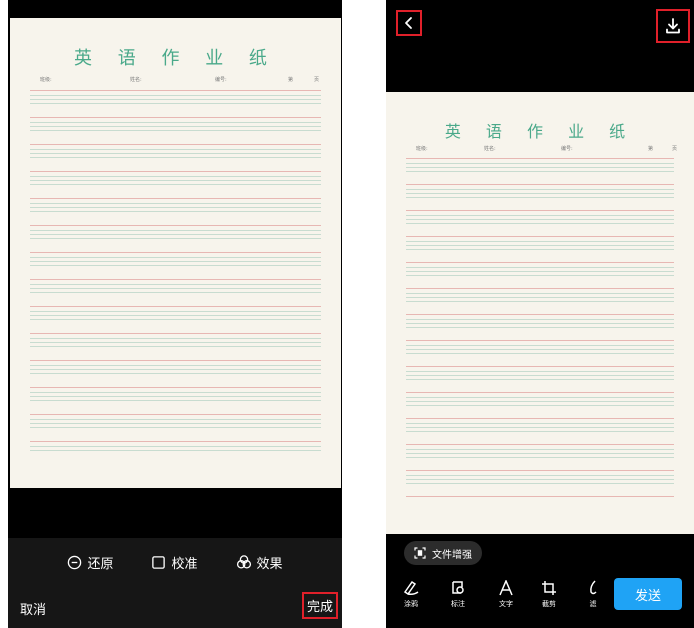 The image size is (694, 628). I want to click on document-enhance-label: 文件增强, so click(452, 555).